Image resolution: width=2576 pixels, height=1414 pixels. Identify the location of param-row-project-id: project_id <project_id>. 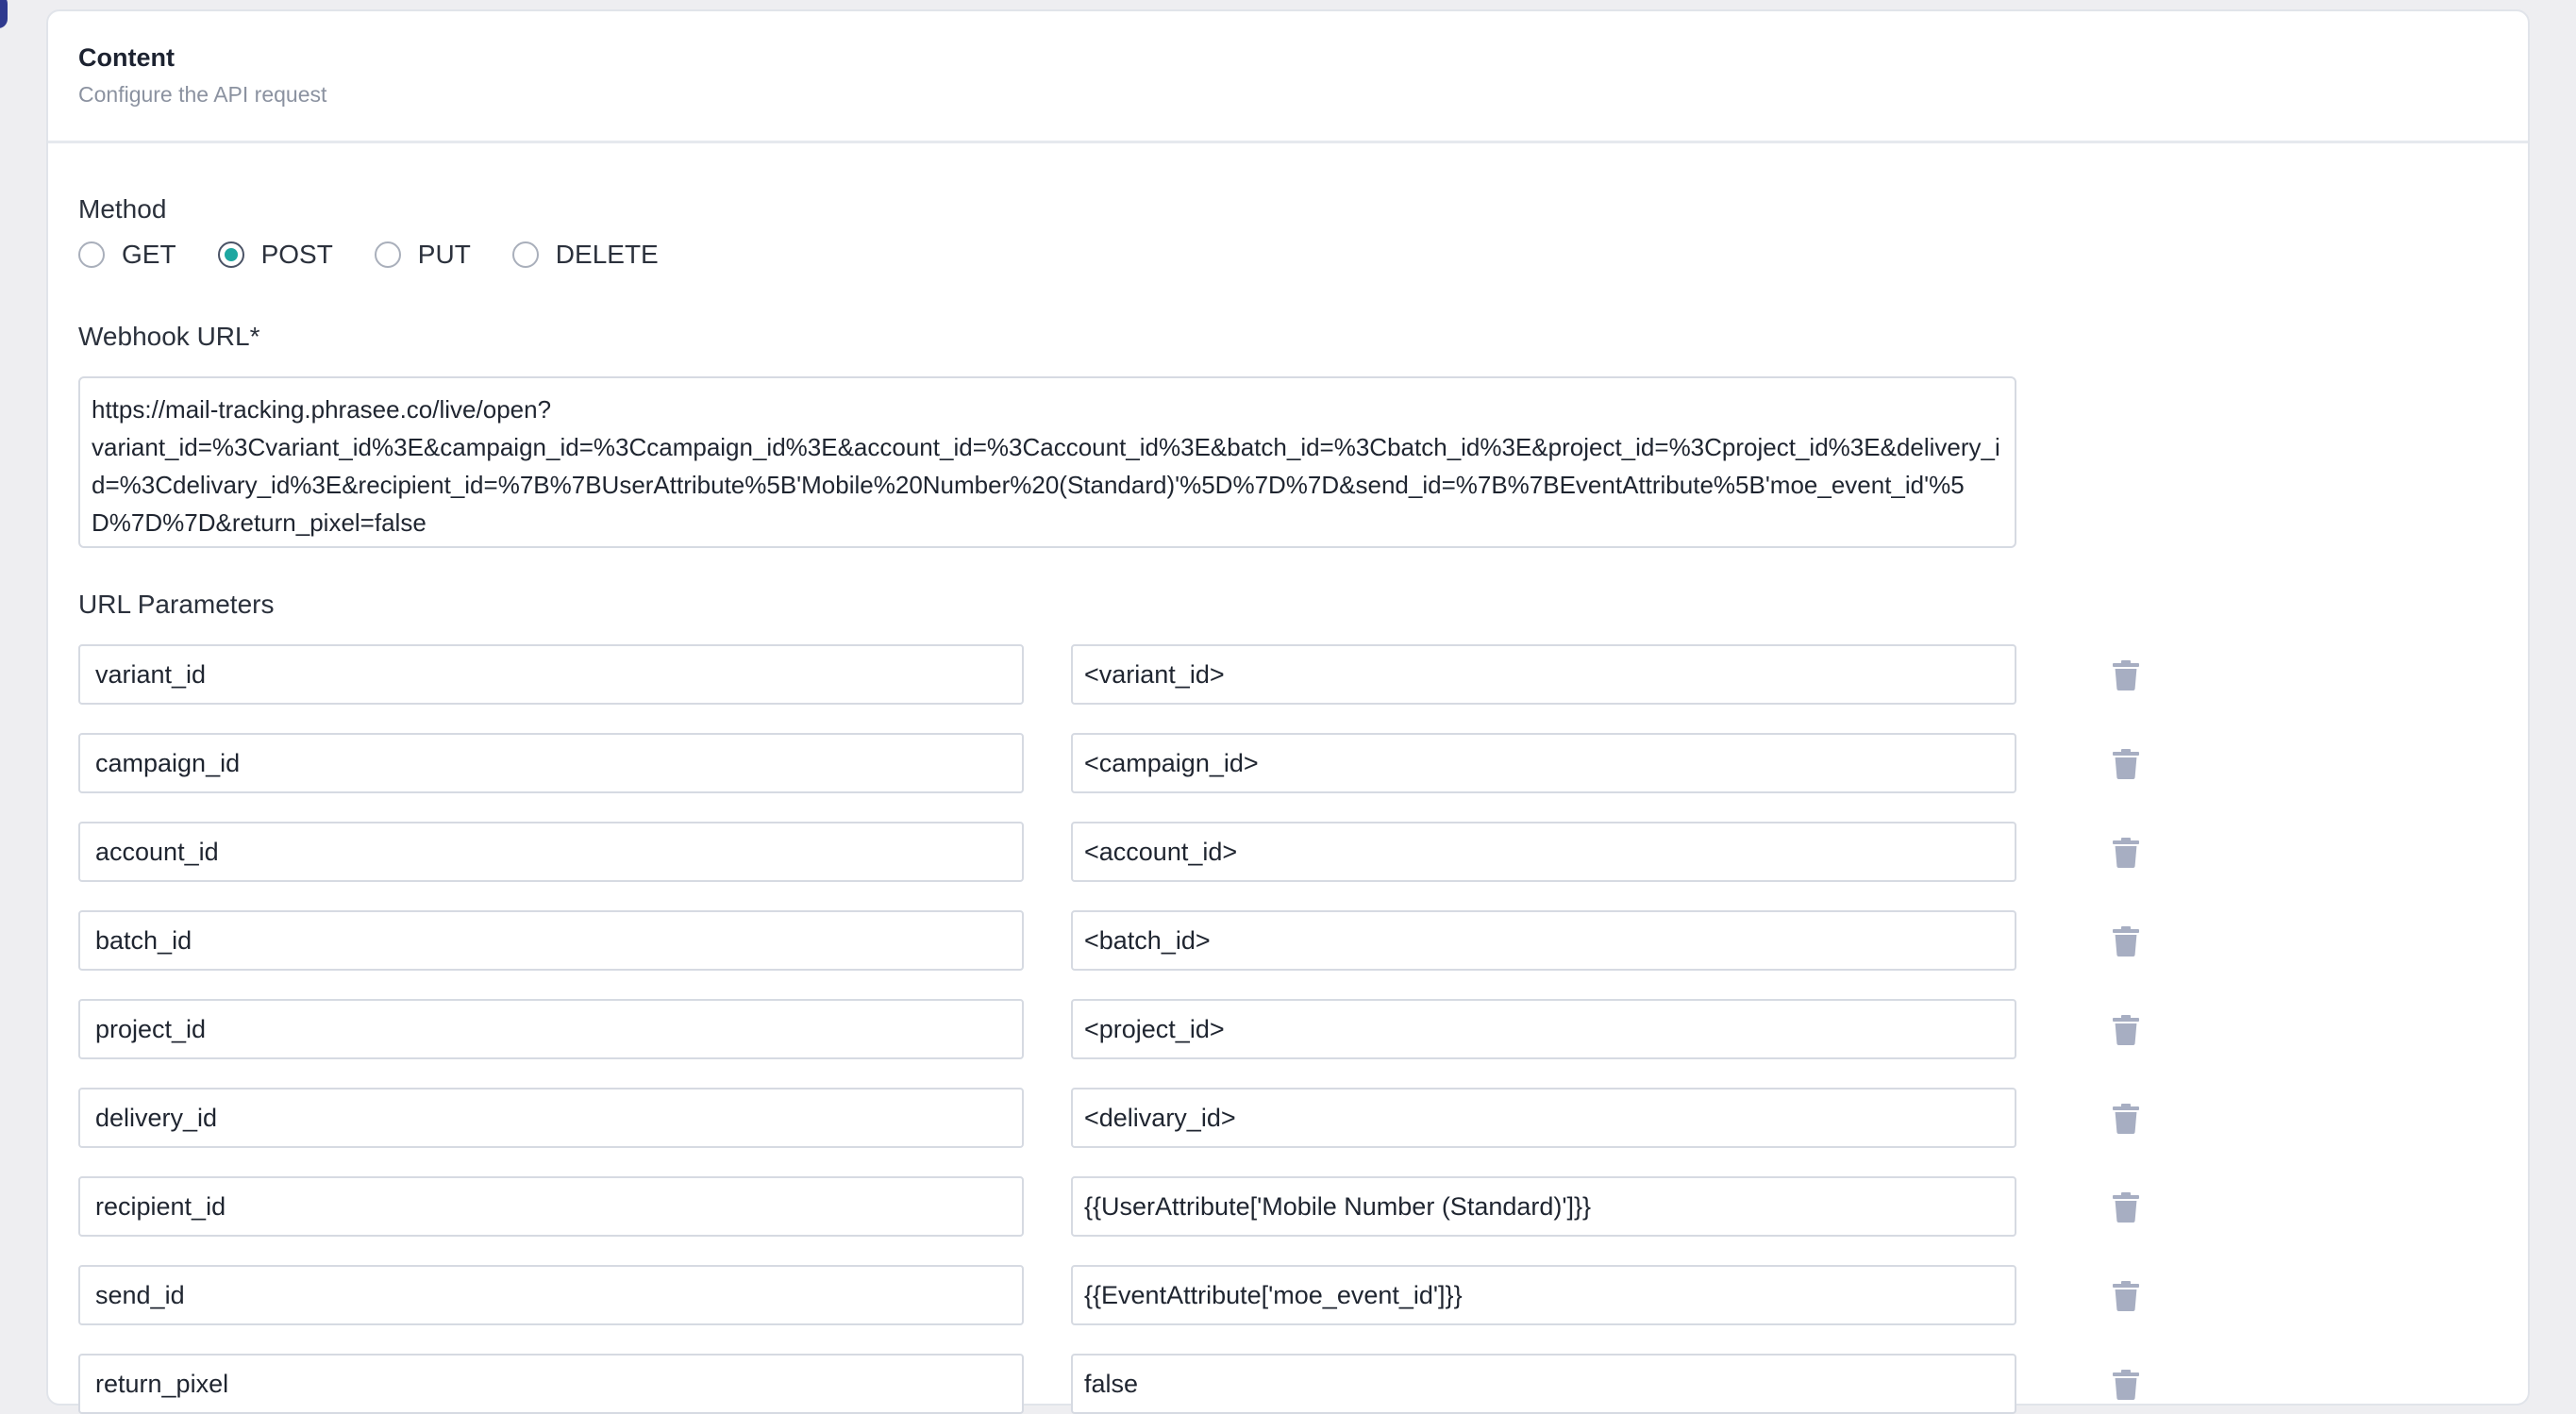
(1116, 1029).